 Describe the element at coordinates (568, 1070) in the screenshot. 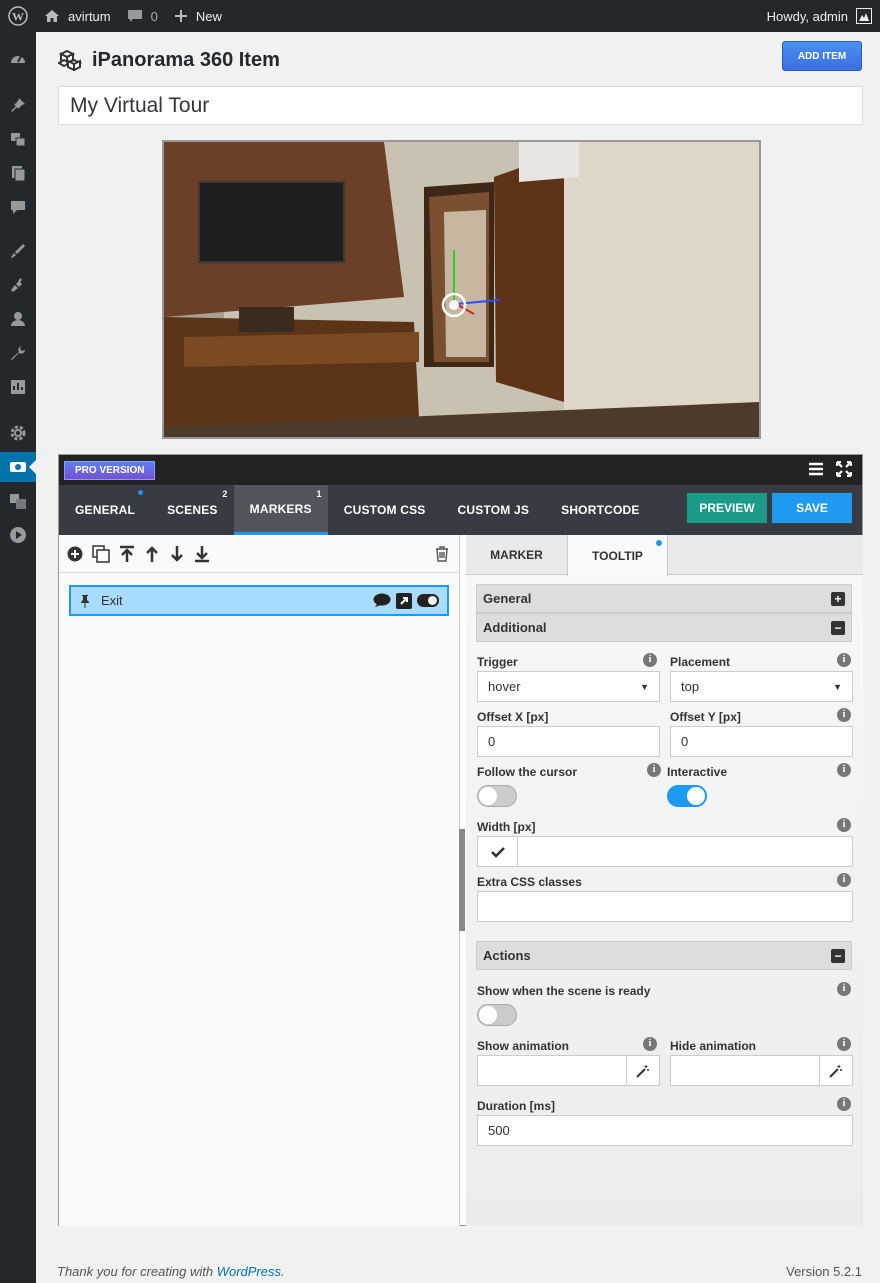

I see `show-animation-input` at that location.